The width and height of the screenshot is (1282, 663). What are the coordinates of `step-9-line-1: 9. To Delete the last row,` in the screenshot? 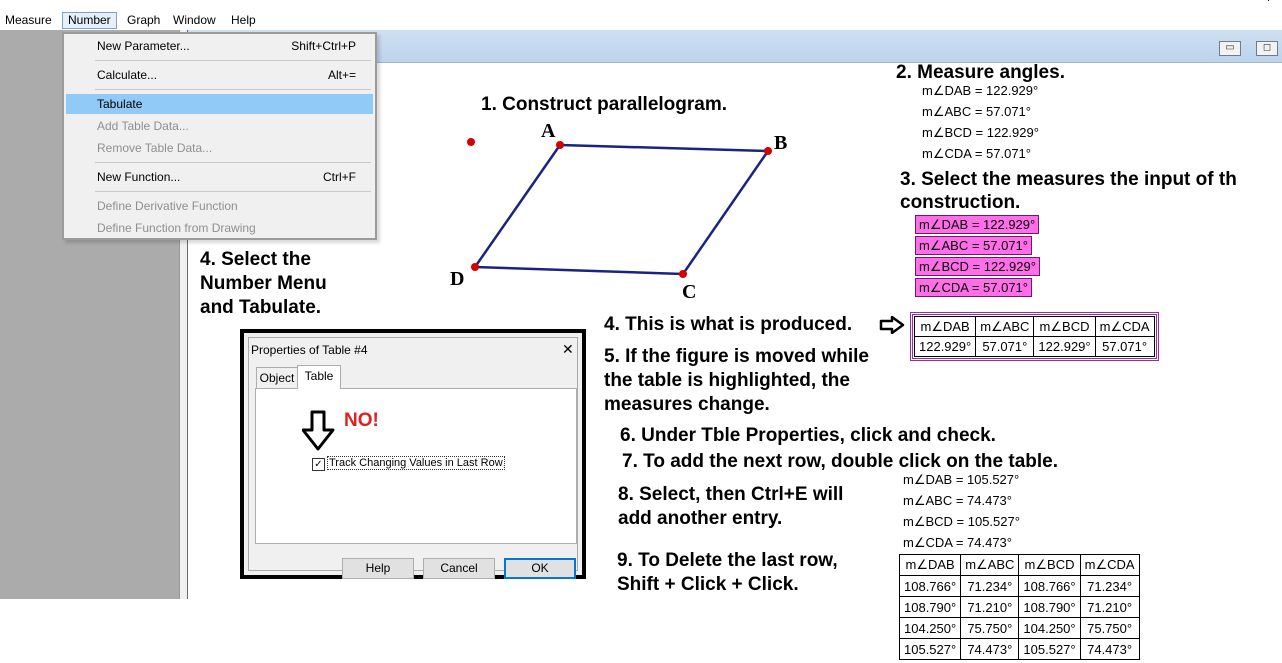 It's located at (727, 560).